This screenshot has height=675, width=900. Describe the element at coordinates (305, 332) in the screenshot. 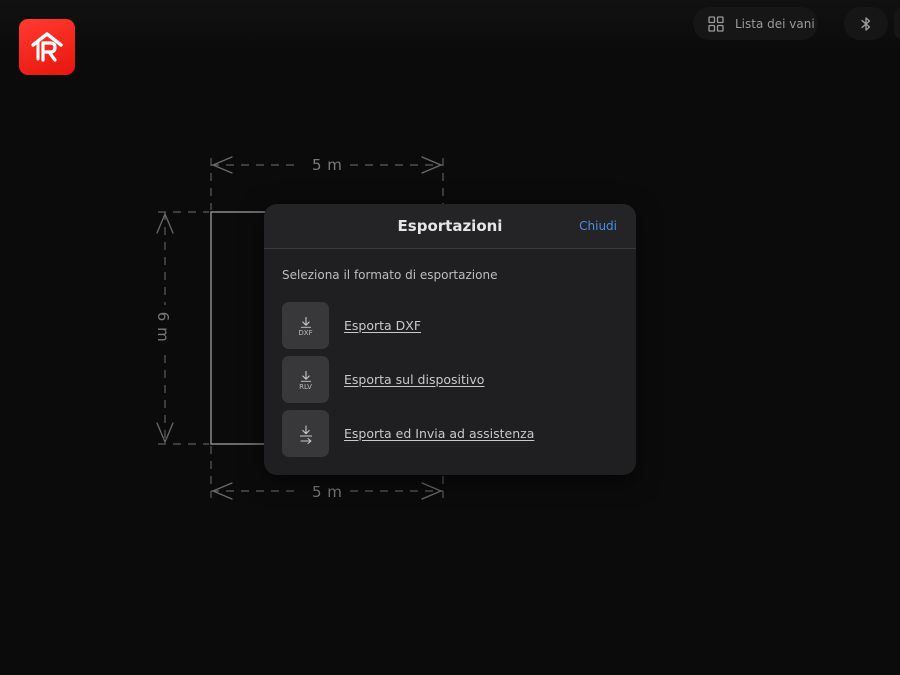

I see `dxf-caption: DXF` at that location.